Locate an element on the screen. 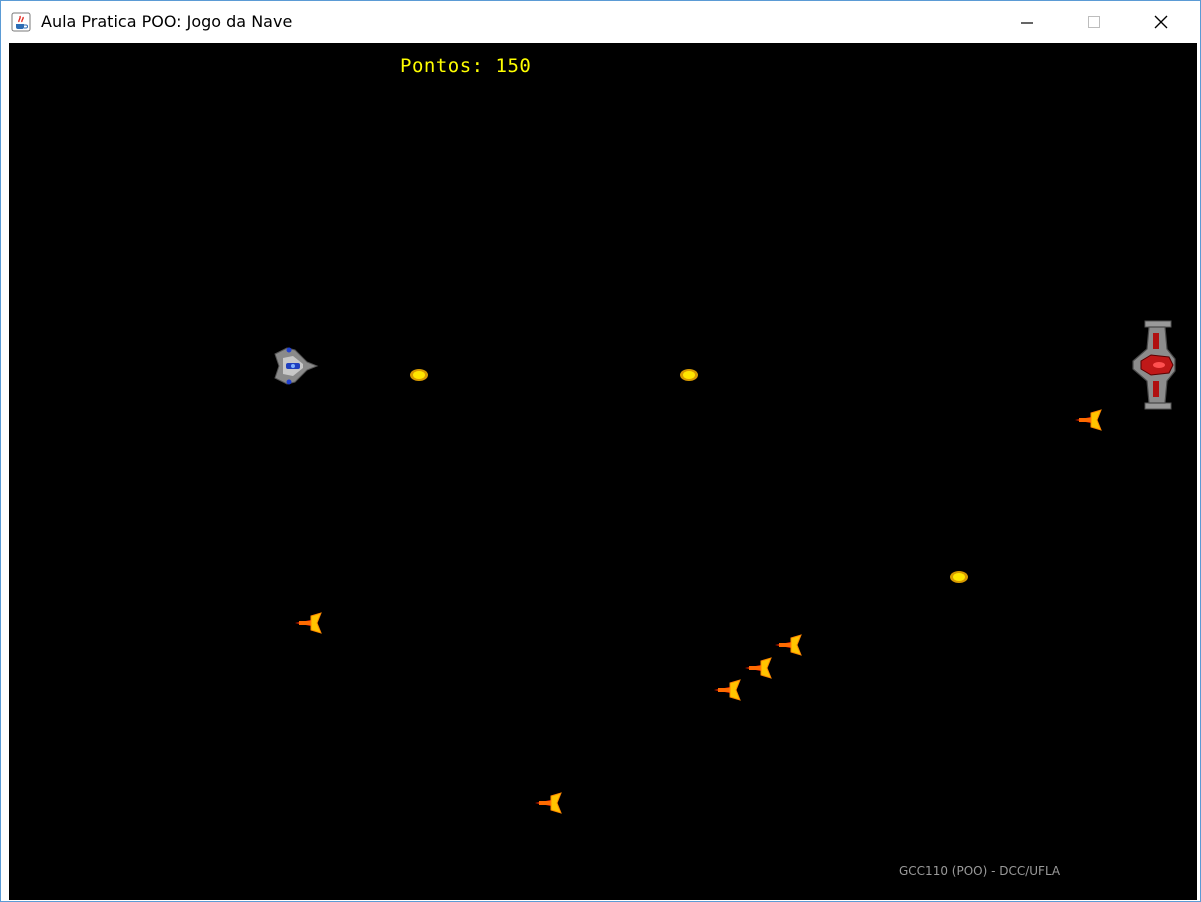 This screenshot has height=902, width=1201. enemy-ship-icon is located at coordinates (1154, 365).